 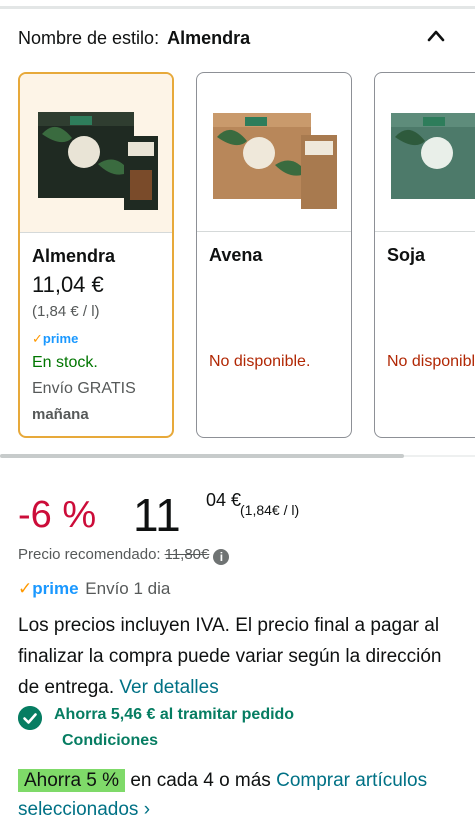 What do you see at coordinates (200, 780) in the screenshot?
I see `promo-text: en cada 4 o más` at bounding box center [200, 780].